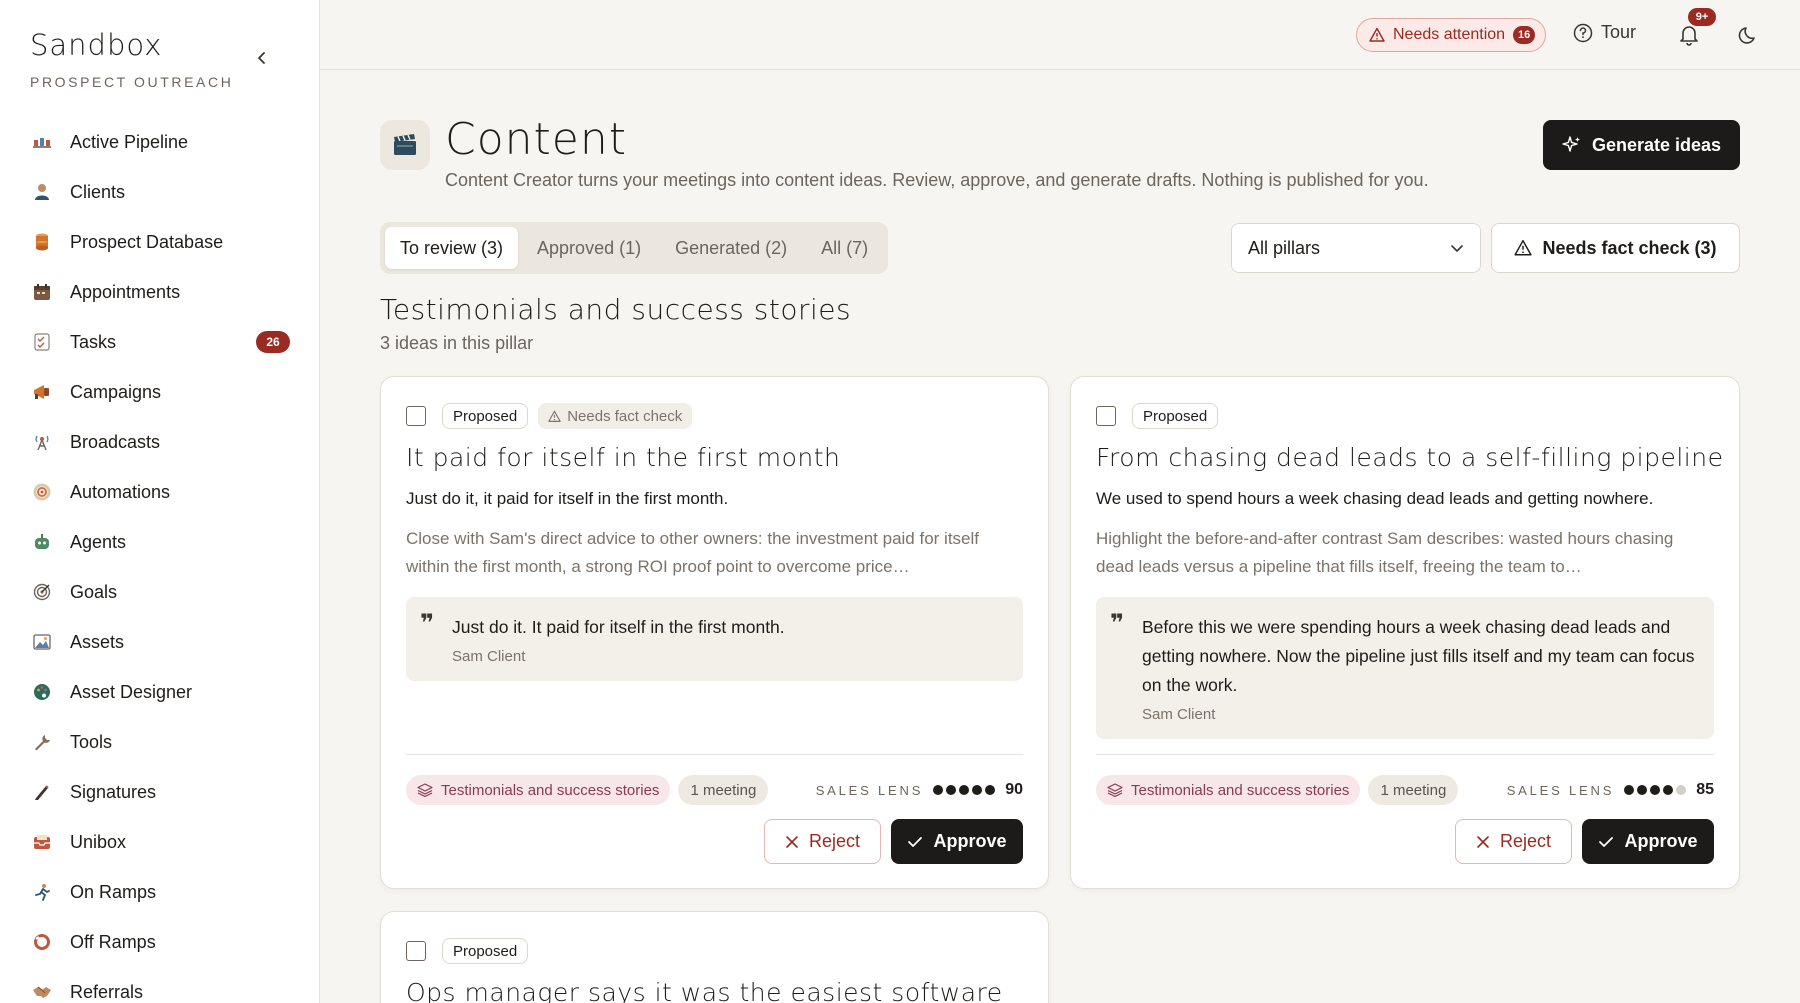 Image resolution: width=1800 pixels, height=1003 pixels. Describe the element at coordinates (162, 942) in the screenshot. I see `sidebar-item-off-ramps: Off Ramps` at that location.